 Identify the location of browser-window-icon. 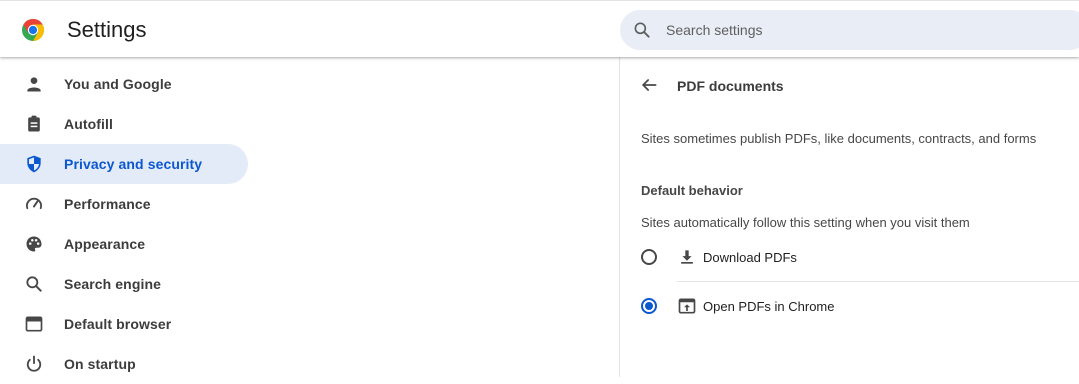
(34, 324).